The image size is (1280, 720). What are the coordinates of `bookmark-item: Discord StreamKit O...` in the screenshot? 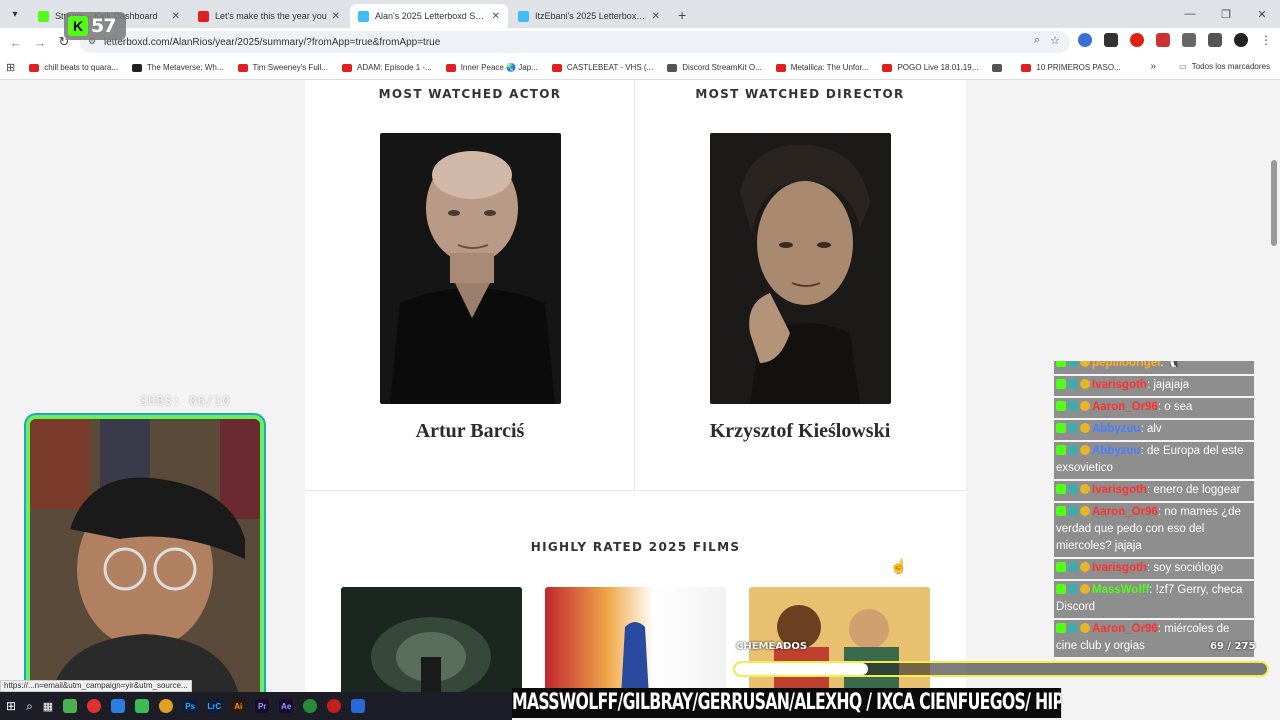 It's located at (714, 67).